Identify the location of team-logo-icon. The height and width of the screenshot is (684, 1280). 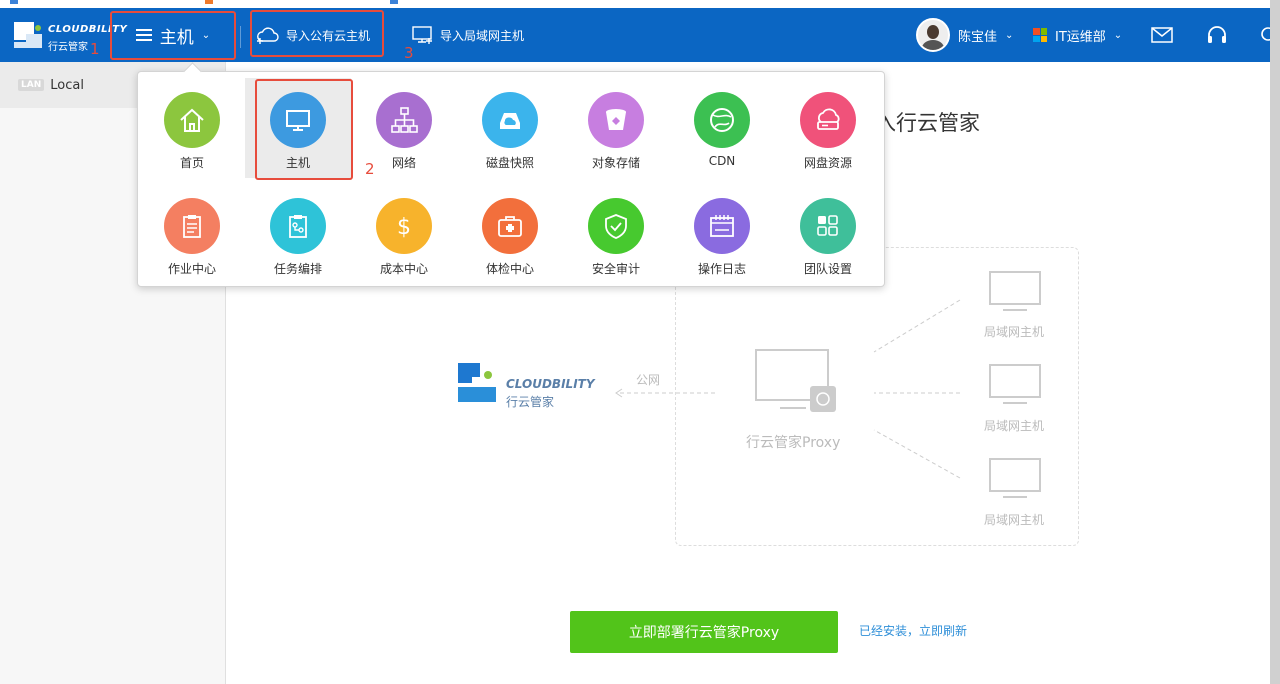
(1040, 35).